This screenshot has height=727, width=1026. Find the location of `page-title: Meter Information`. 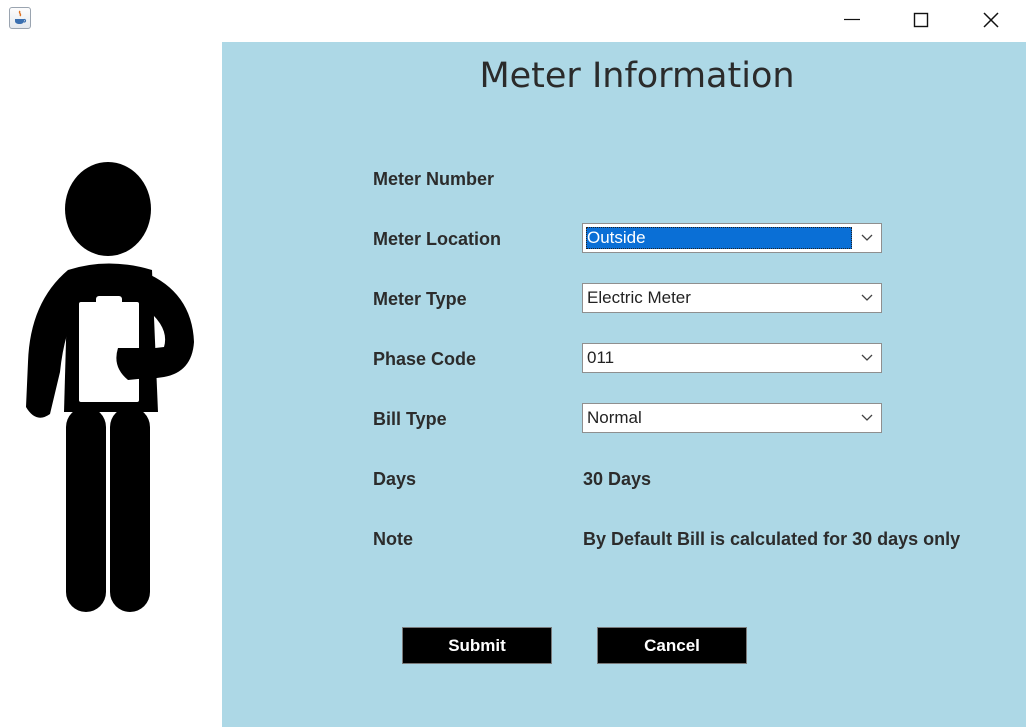

page-title: Meter Information is located at coordinates (637, 76).